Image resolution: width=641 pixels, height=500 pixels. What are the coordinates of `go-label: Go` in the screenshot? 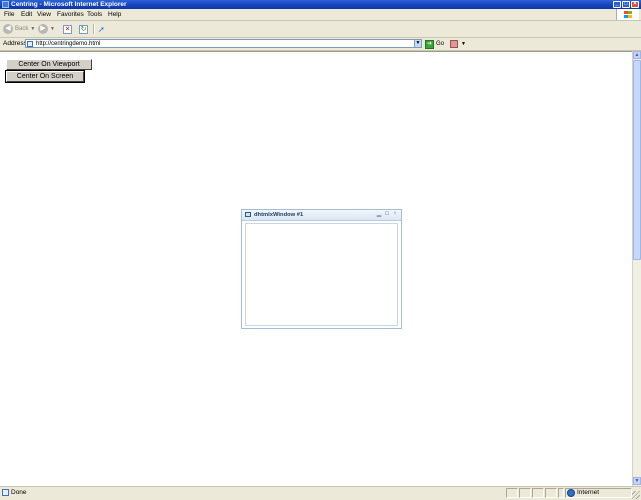 It's located at (440, 44).